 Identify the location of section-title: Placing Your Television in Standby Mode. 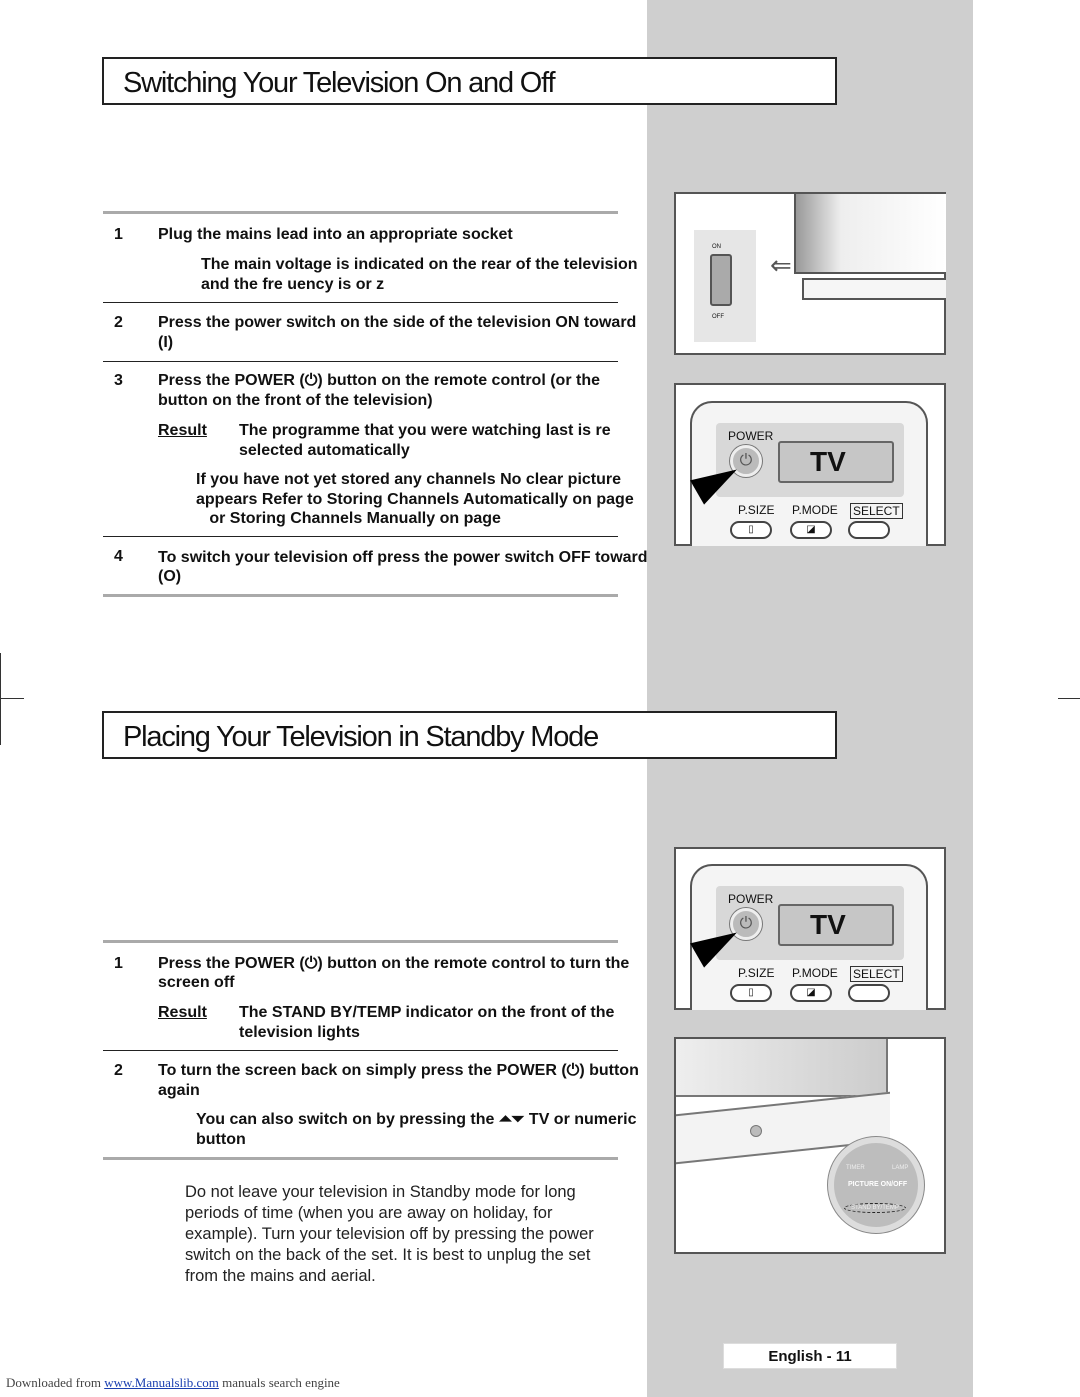
(469, 735).